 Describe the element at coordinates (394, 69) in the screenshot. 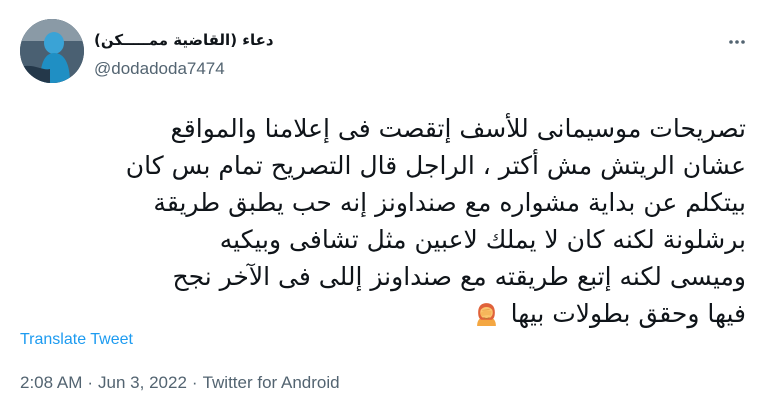

I see `user-handle: @dodadoda7474` at that location.